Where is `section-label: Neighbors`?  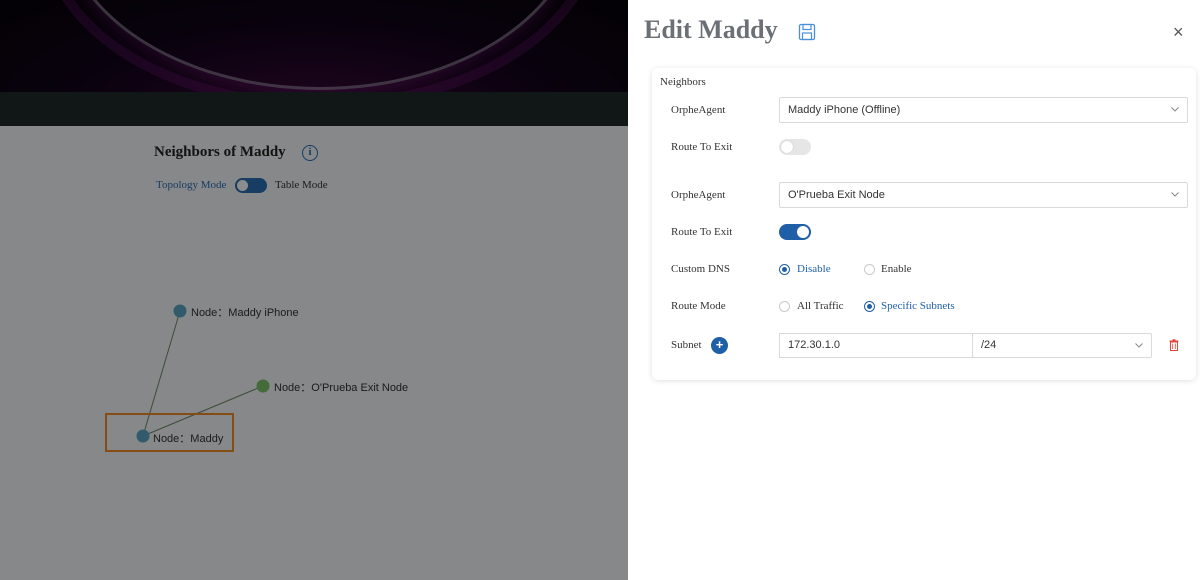
section-label: Neighbors is located at coordinates (683, 82).